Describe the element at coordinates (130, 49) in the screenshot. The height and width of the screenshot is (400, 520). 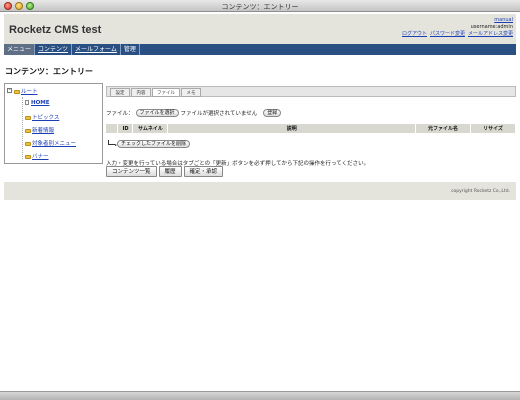
I see `nav-item-admin: 管理` at that location.